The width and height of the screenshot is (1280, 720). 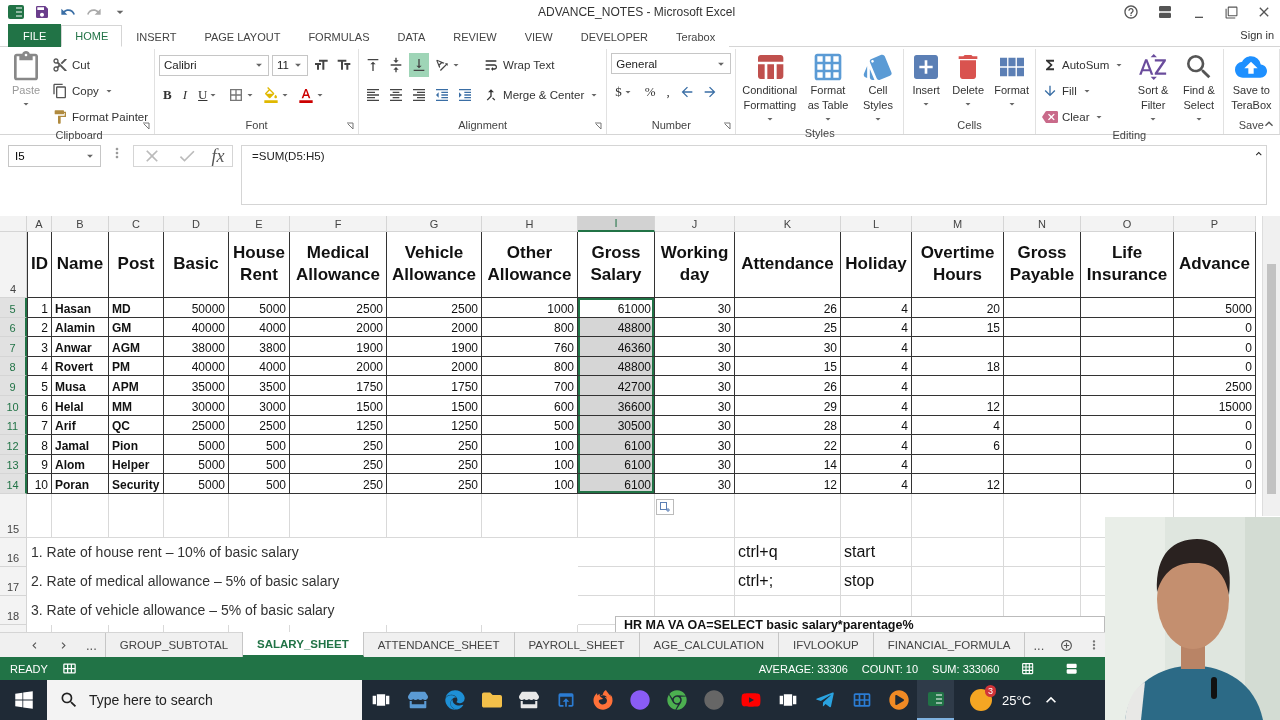 I want to click on font-grow-icon, so click(x=321, y=65).